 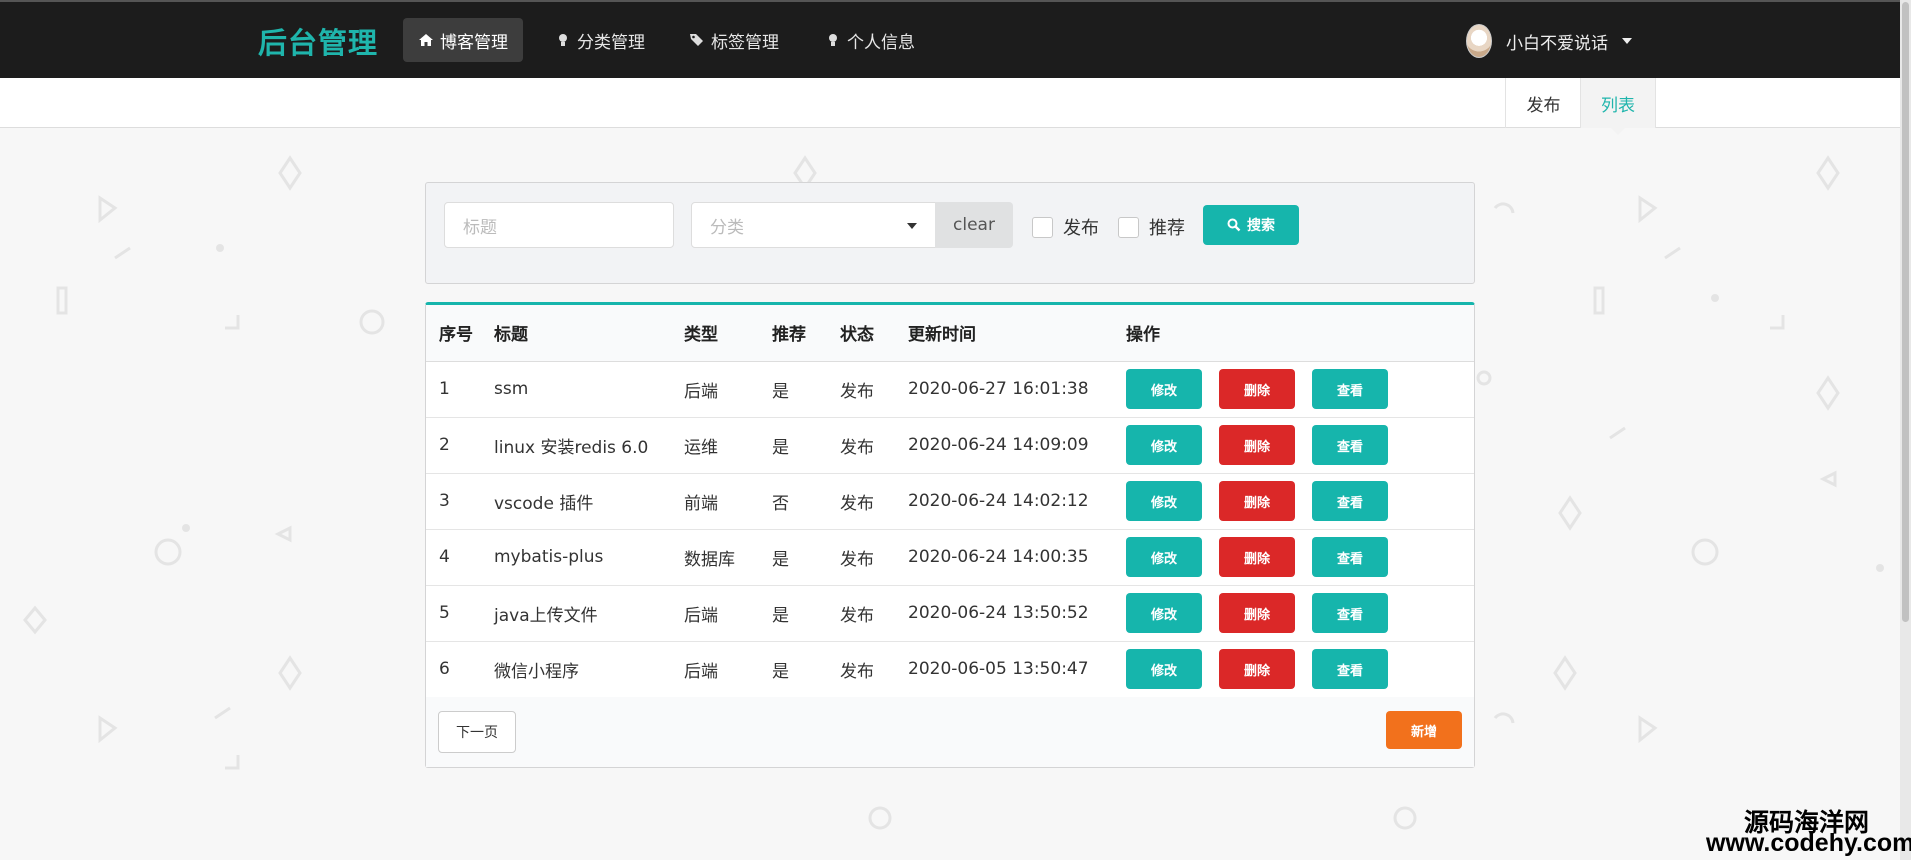 What do you see at coordinates (1300, 333) in the screenshot?
I see `header-actions: 操作` at bounding box center [1300, 333].